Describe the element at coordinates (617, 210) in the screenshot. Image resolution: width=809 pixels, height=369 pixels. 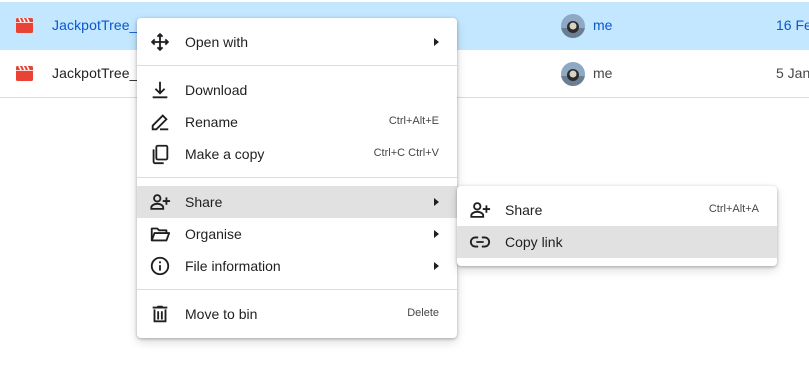
I see `submenu-item-share: Share Ctrl+Alt+A` at that location.